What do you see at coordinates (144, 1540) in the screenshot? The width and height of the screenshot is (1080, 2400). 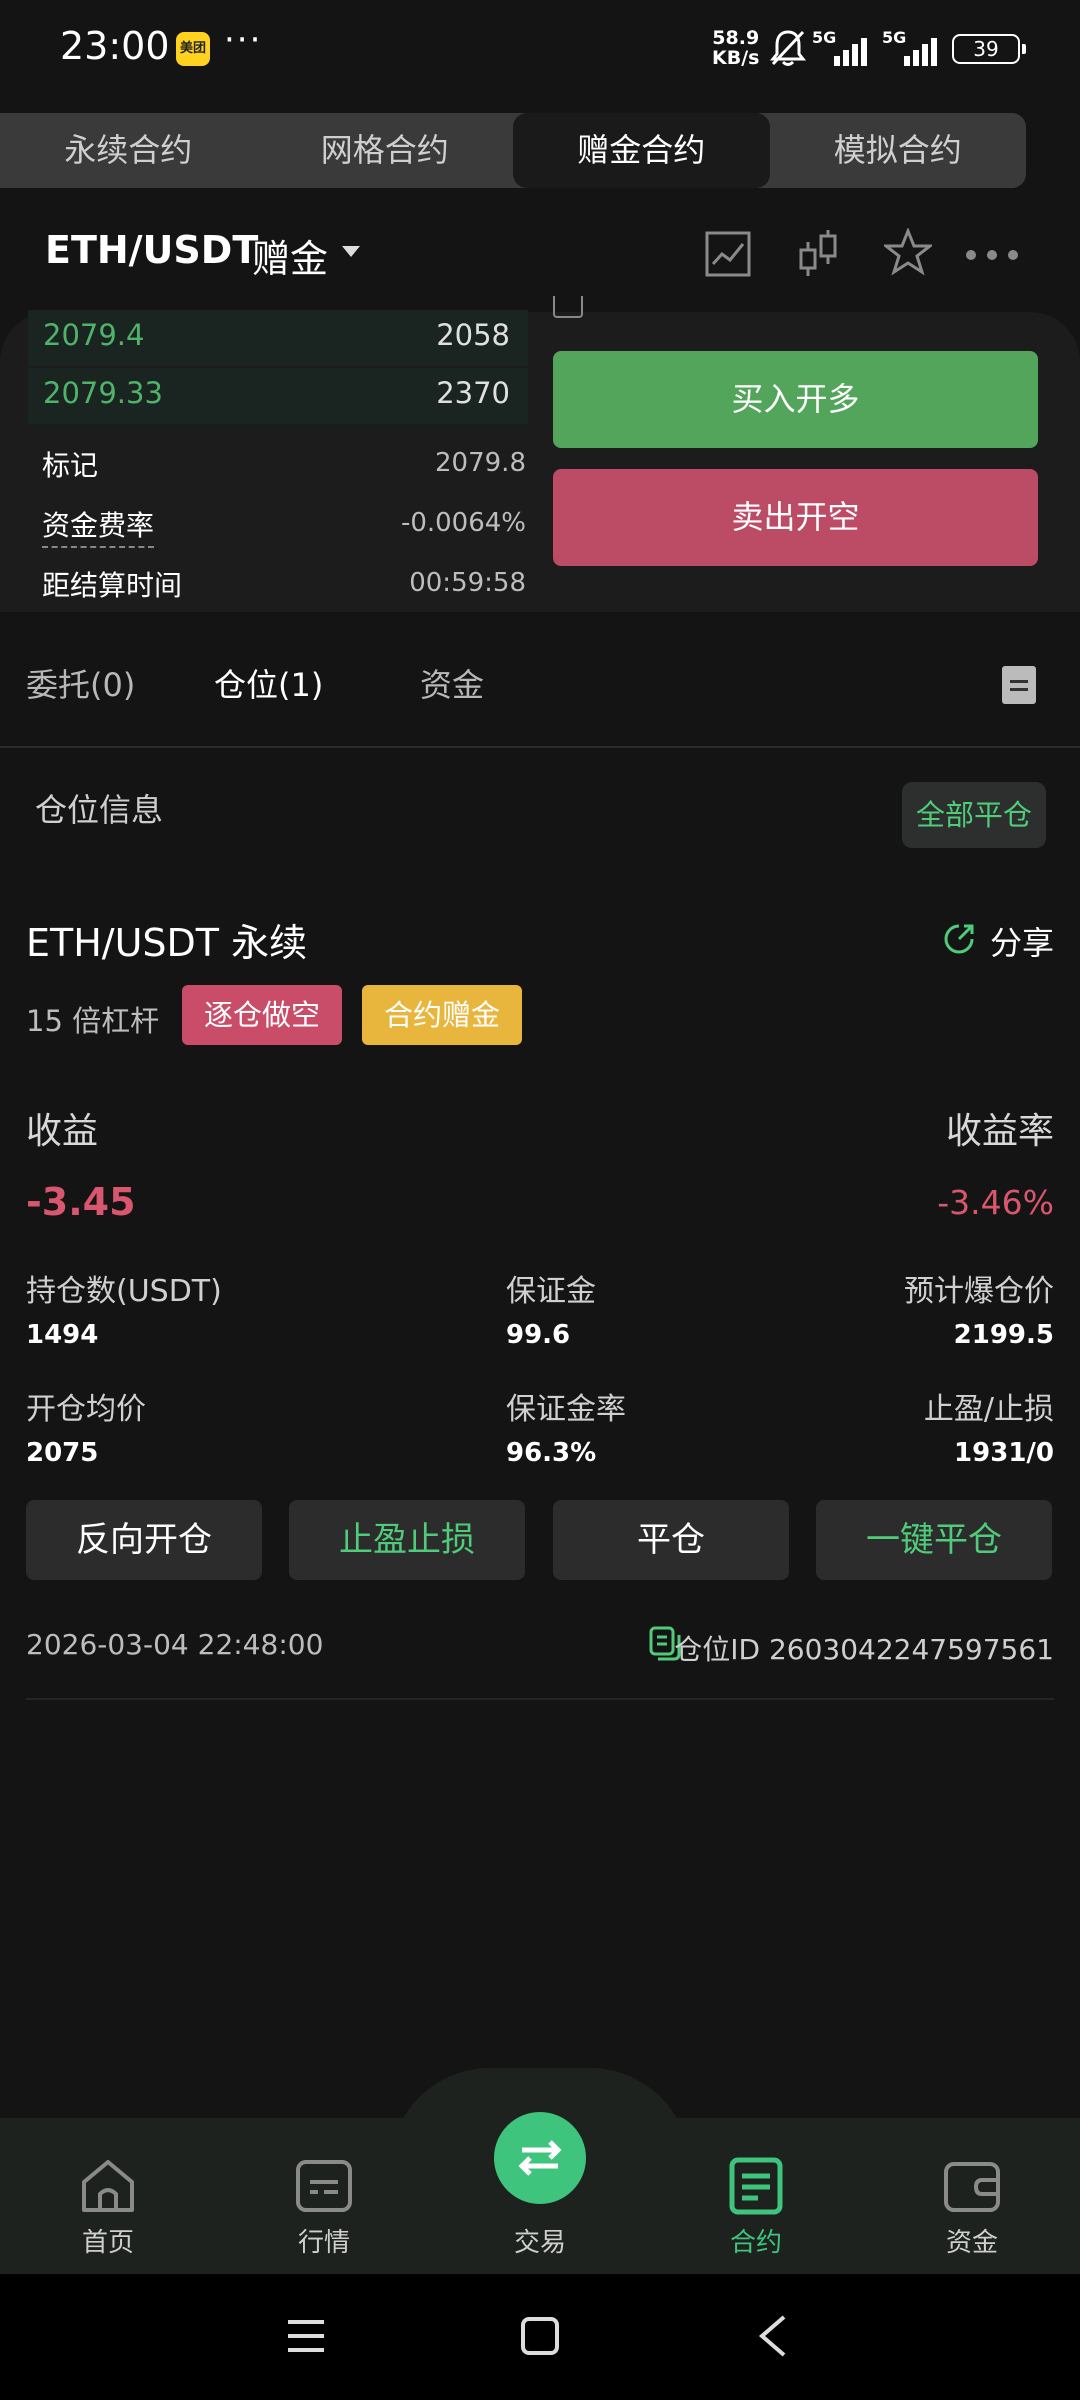 I see `reverse-open-button: 反向开仓` at bounding box center [144, 1540].